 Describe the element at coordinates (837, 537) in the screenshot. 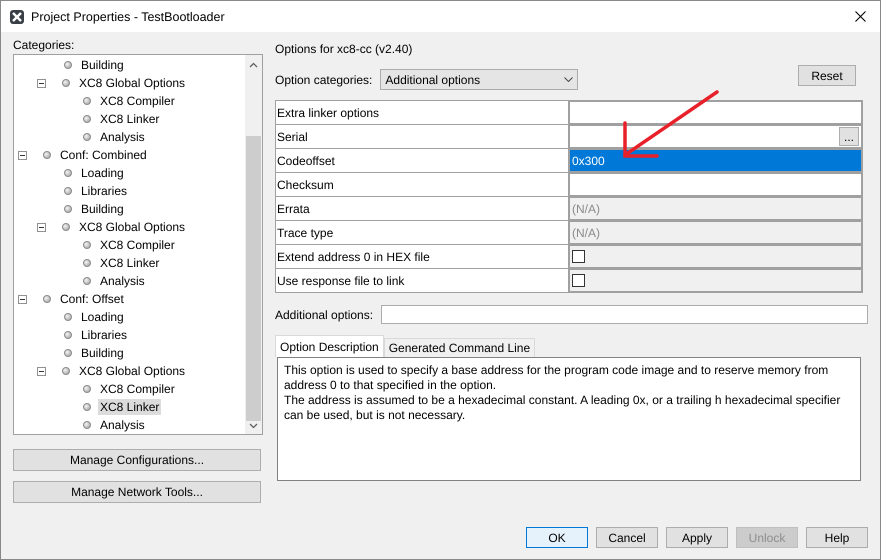

I see `dialog-button: Help` at that location.